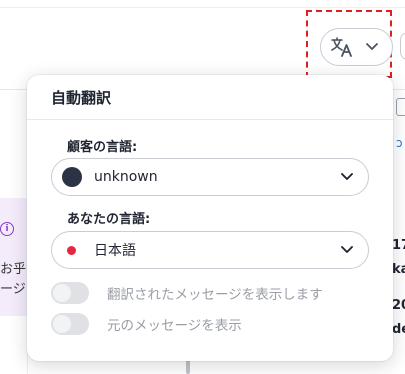 This screenshot has width=405, height=374. What do you see at coordinates (174, 326) in the screenshot?
I see `show-original-label: 元のメッセージを表示` at bounding box center [174, 326].